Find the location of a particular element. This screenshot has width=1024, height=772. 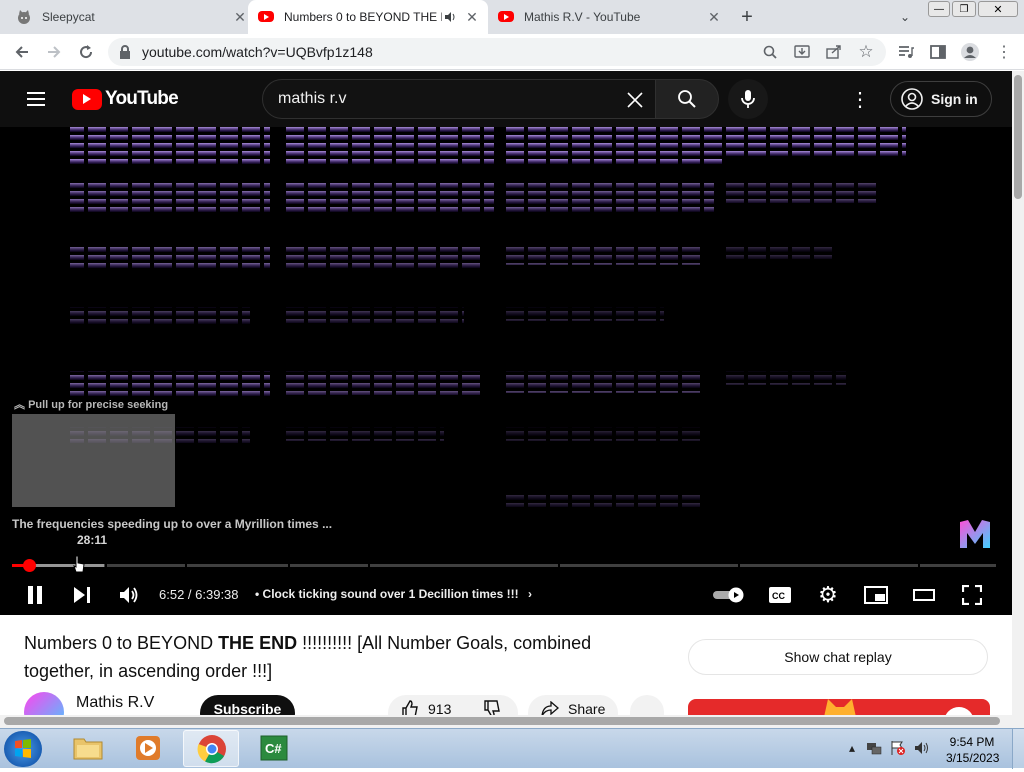

sign-in-button: Sign in is located at coordinates (941, 99).